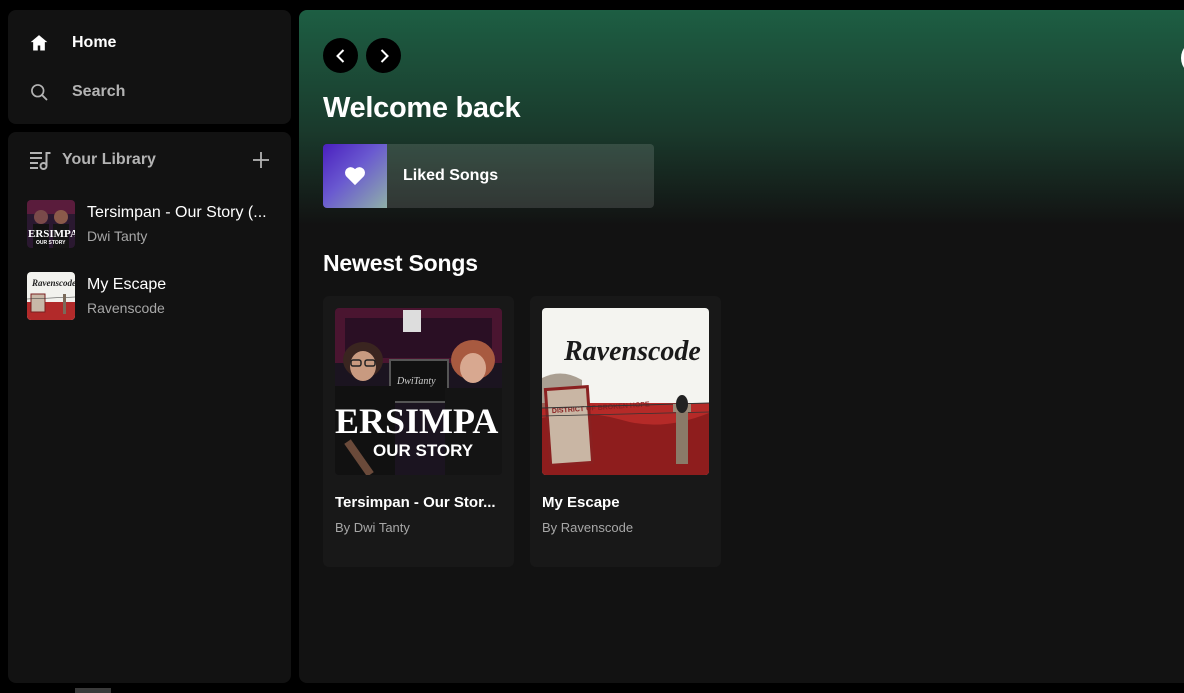 The width and height of the screenshot is (1184, 693). I want to click on heart-icon, so click(355, 176).